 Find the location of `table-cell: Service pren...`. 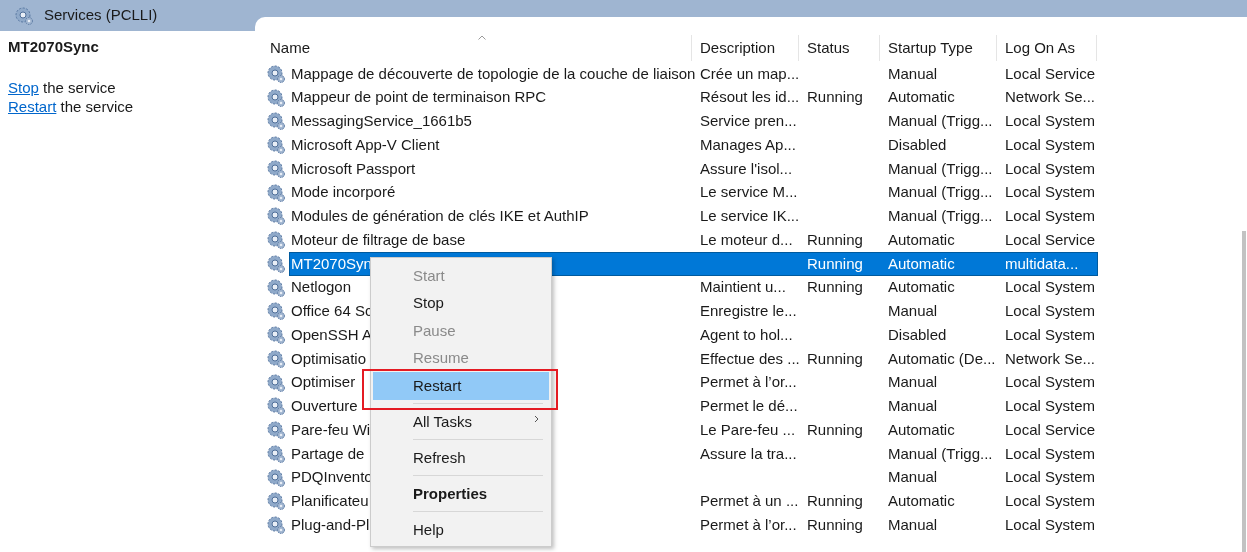

table-cell: Service pren... is located at coordinates (748, 121).